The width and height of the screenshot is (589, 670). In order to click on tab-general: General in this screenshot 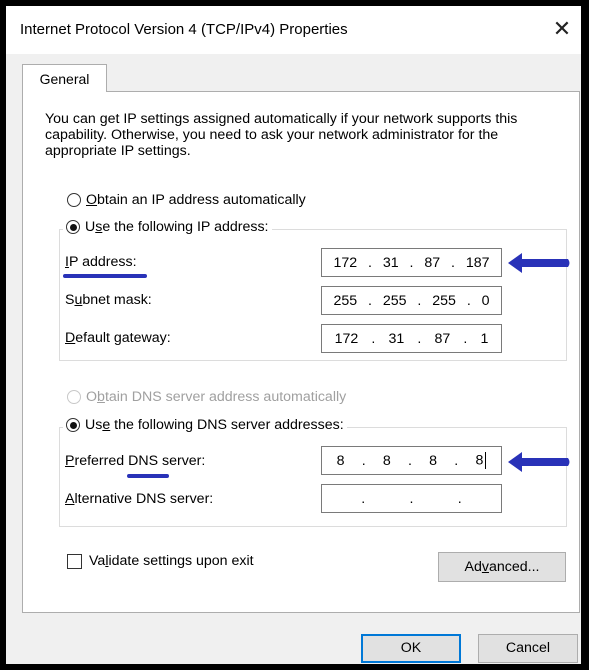, I will do `click(64, 78)`.